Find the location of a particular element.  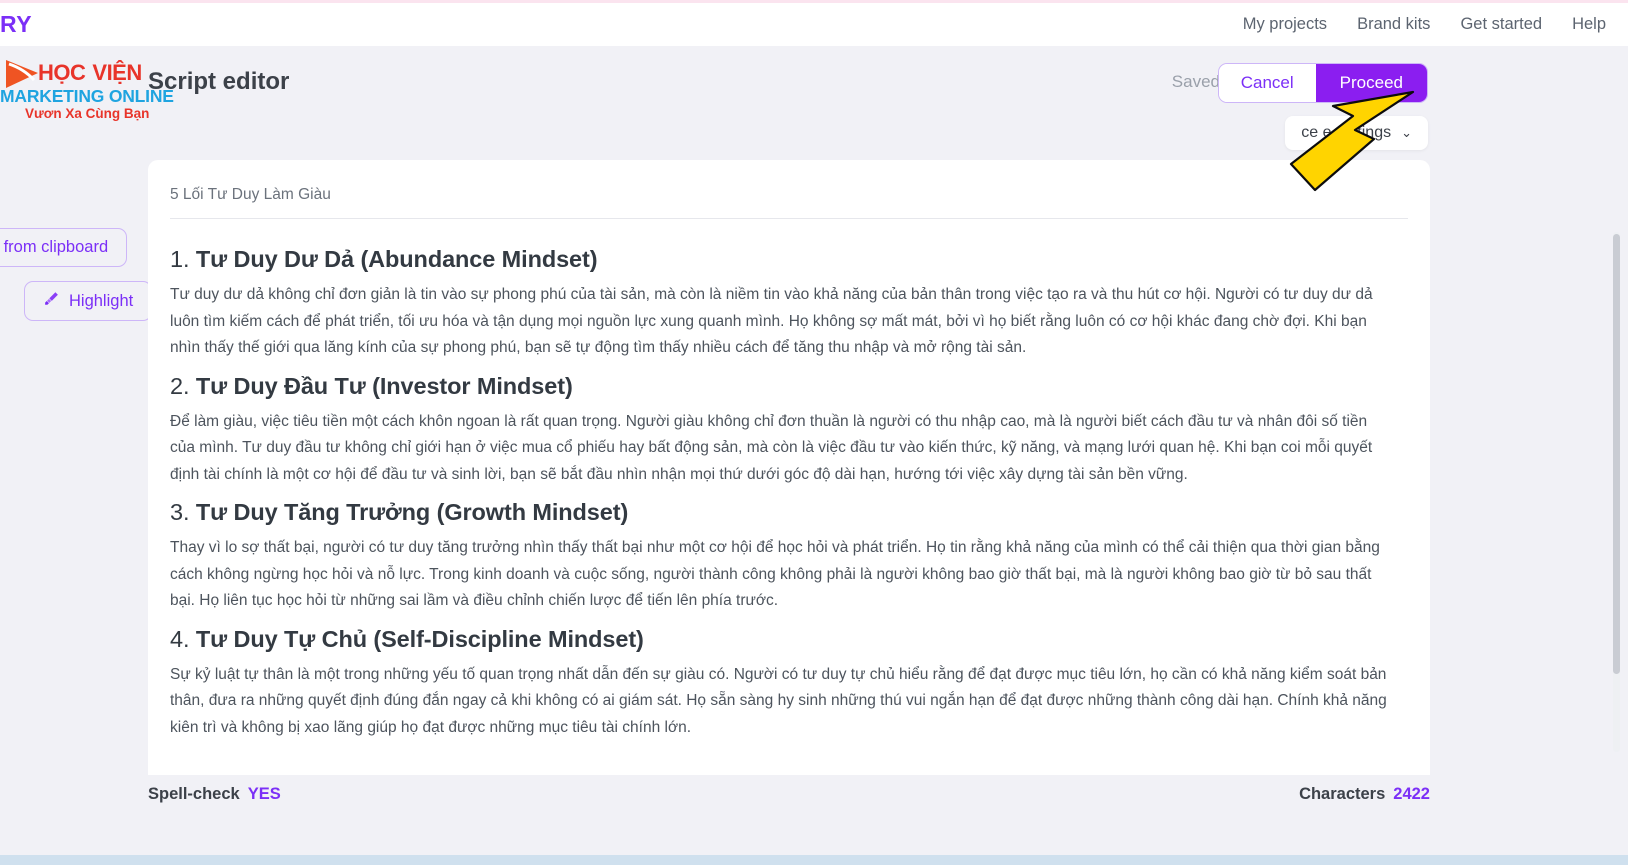

document-title: 5 Lối Tư Duy Làm Giàu is located at coordinates (789, 189).